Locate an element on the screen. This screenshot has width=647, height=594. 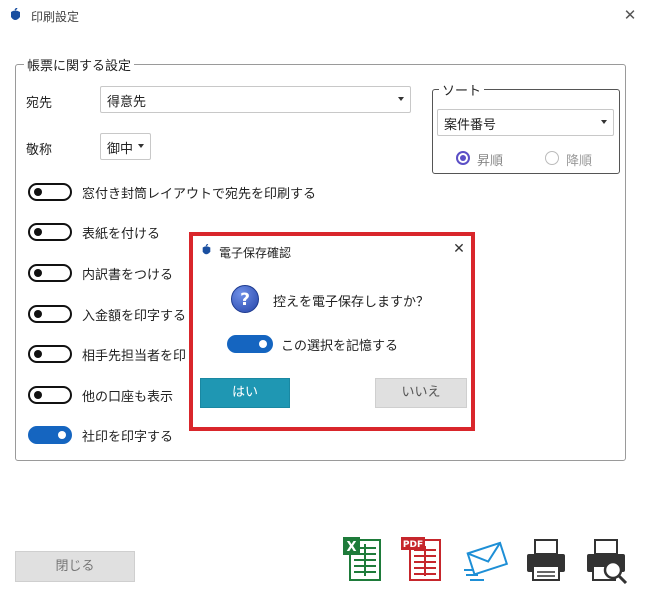
remember-choice-toggle is located at coordinates (250, 344).